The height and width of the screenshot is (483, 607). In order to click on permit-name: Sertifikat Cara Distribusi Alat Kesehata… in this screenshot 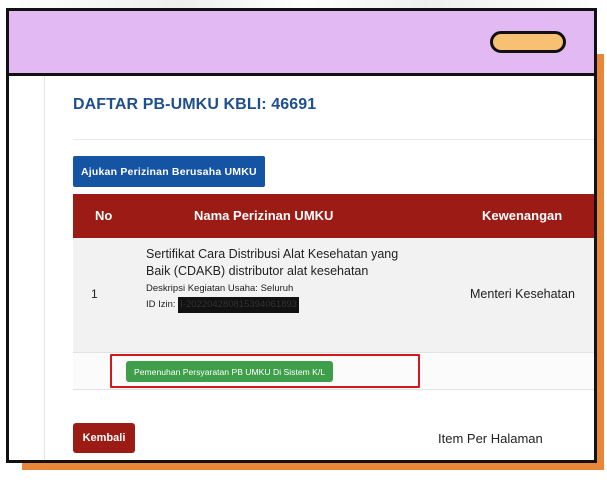, I will do `click(272, 262)`.